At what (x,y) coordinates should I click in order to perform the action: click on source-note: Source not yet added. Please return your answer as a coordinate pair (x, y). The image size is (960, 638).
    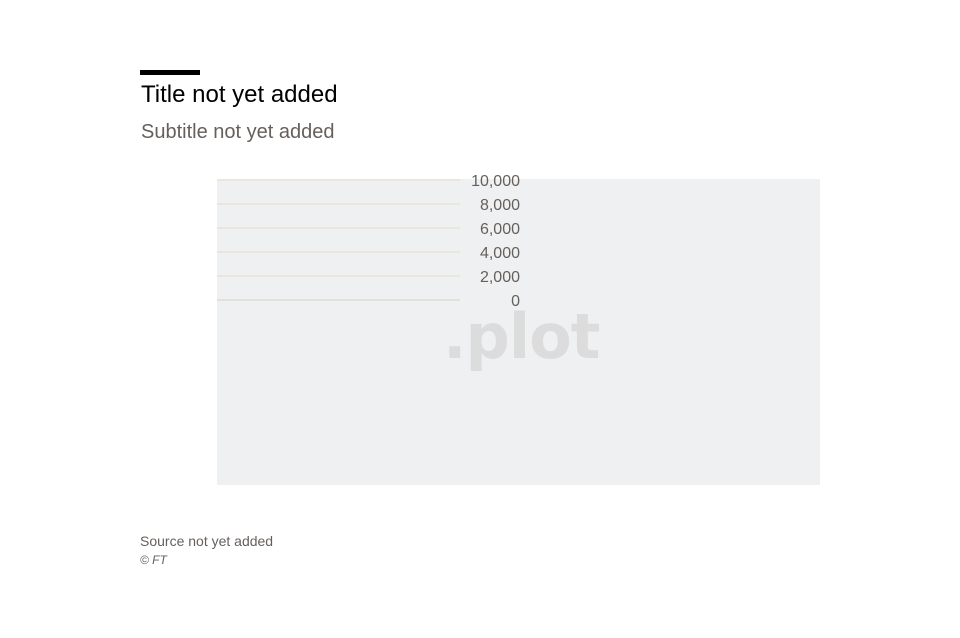
    Looking at the image, I should click on (207, 541).